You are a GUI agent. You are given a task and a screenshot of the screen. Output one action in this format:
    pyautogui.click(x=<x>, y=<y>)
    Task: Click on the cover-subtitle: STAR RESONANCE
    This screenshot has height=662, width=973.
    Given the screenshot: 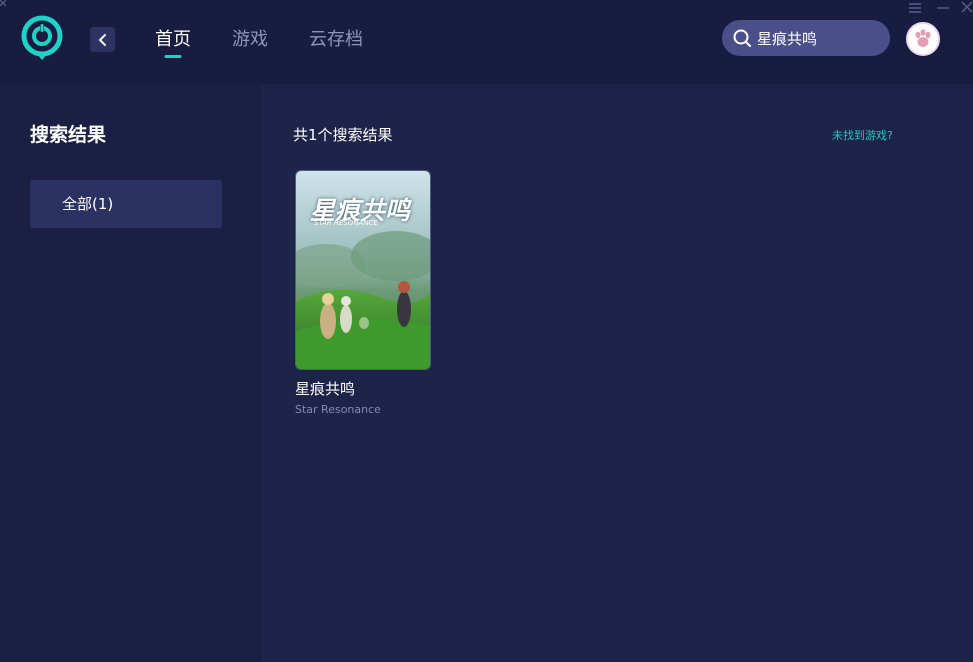 What is the action you would take?
    pyautogui.click(x=346, y=223)
    